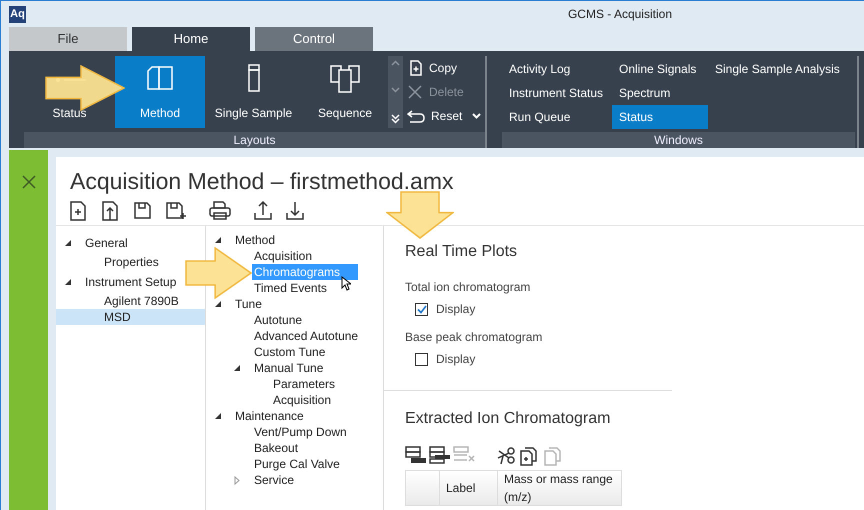 Image resolution: width=864 pixels, height=510 pixels. What do you see at coordinates (557, 93) in the screenshot?
I see `window-link: Instrument Status` at bounding box center [557, 93].